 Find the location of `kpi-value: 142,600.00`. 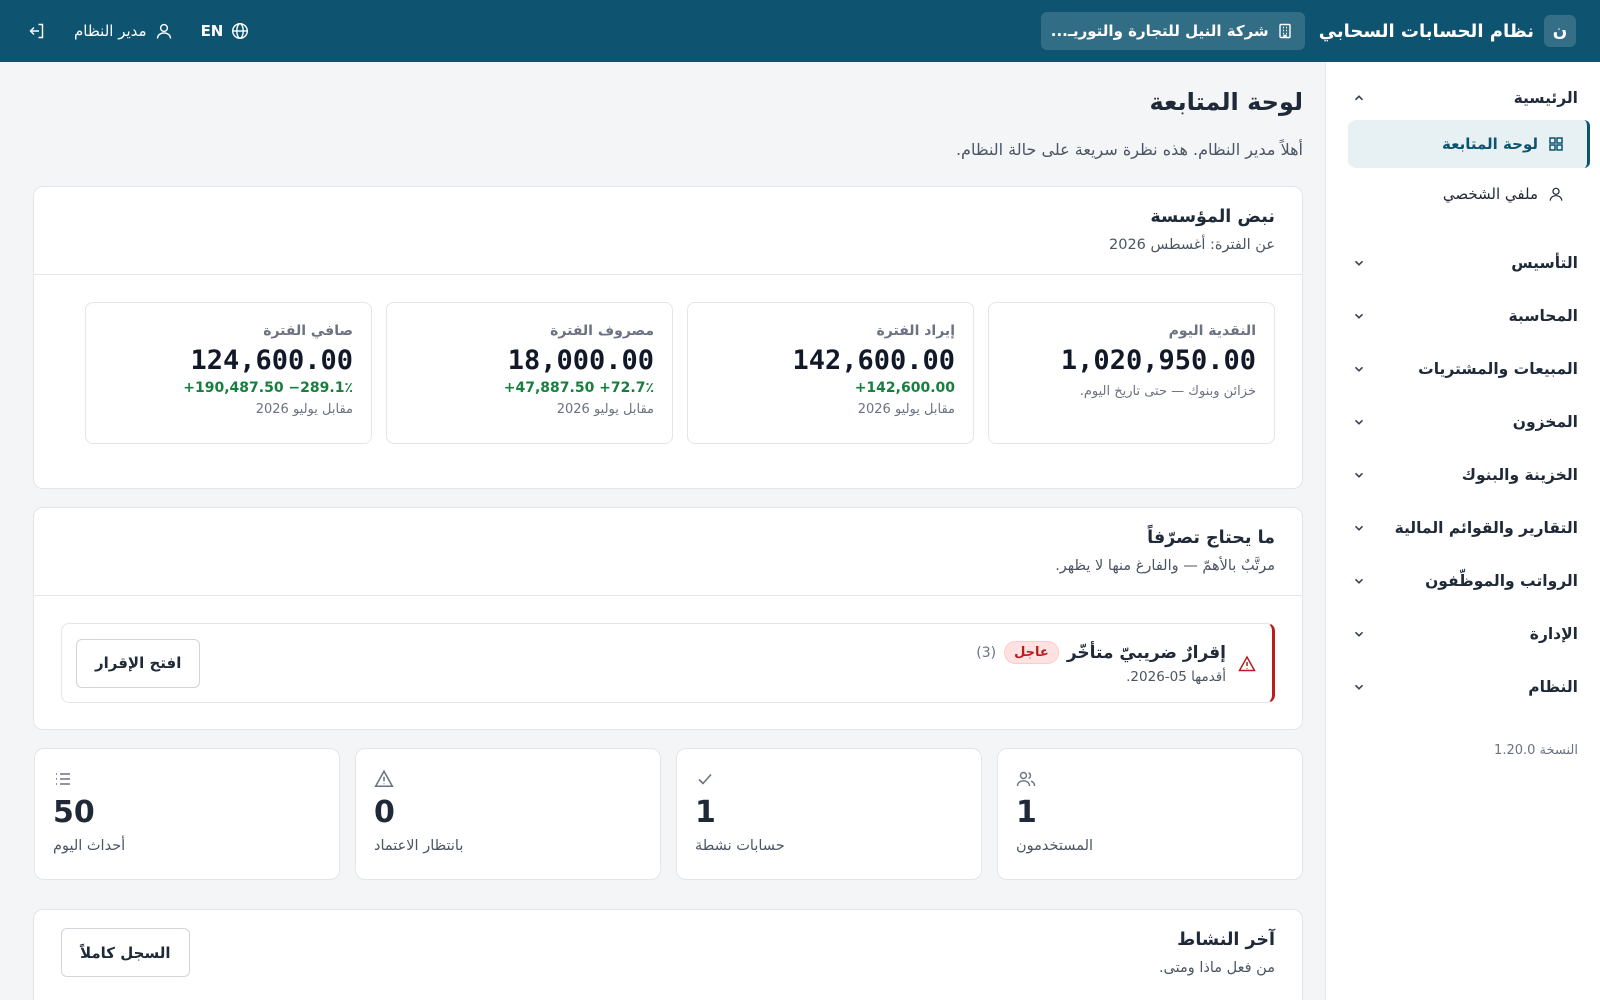

kpi-value: 142,600.00 is located at coordinates (873, 360).